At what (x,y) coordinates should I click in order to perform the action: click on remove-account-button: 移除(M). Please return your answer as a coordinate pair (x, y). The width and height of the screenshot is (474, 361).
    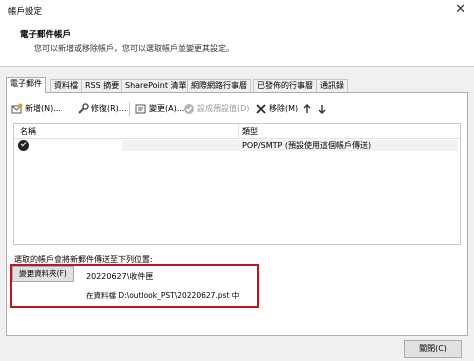
    Looking at the image, I should click on (276, 109).